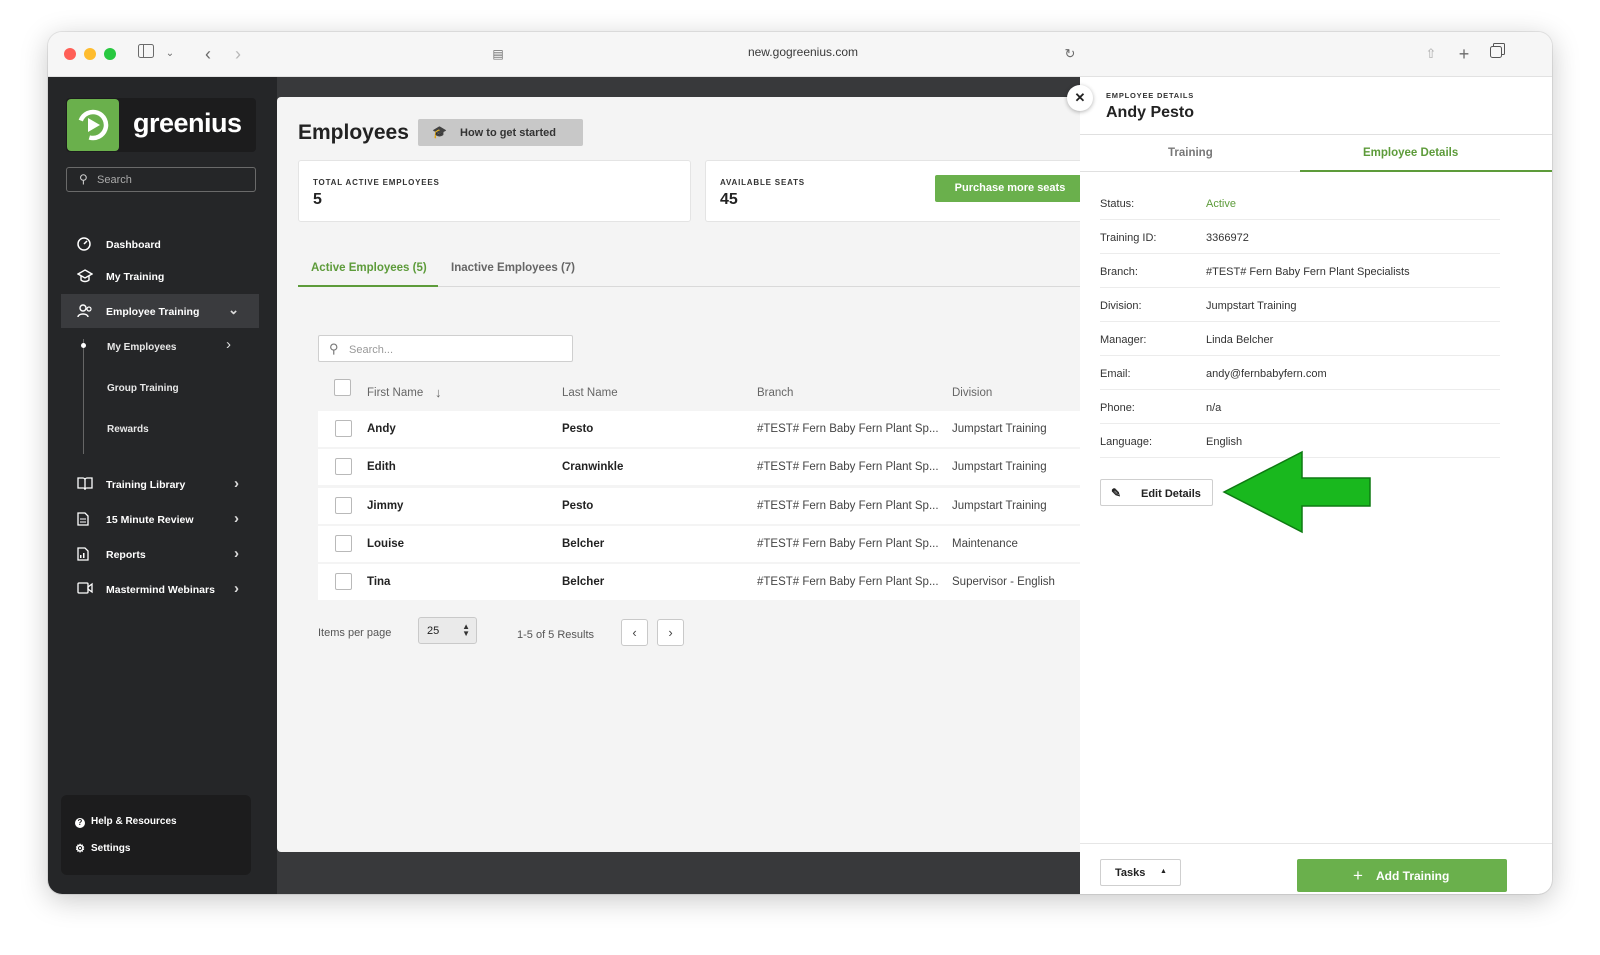  Describe the element at coordinates (1140, 872) in the screenshot. I see `tasks-button: Tasks ▲` at that location.